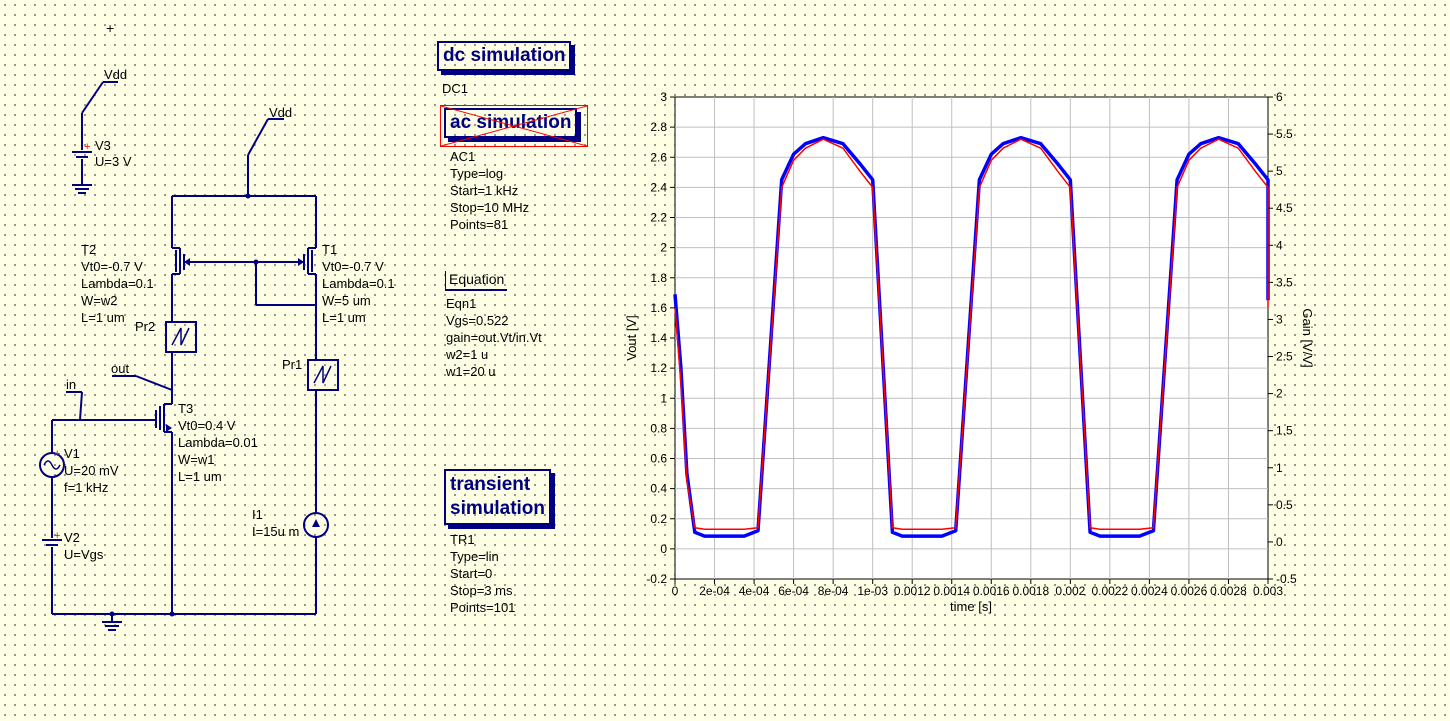 The width and height of the screenshot is (1450, 721). What do you see at coordinates (1110, 591) in the screenshot?
I see `x-tick-label: 0.0022` at bounding box center [1110, 591].